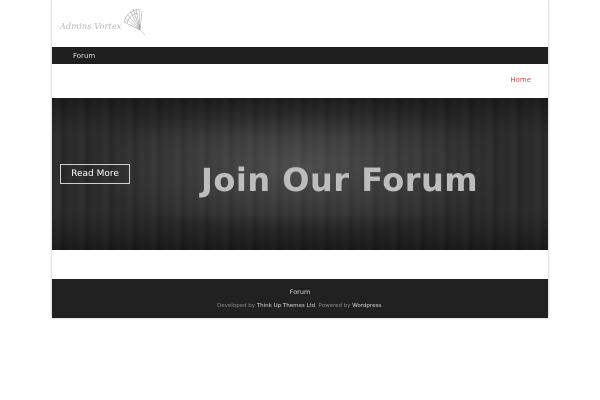 The height and width of the screenshot is (400, 600). Describe the element at coordinates (366, 306) in the screenshot. I see `platform-link: Wordpress` at that location.